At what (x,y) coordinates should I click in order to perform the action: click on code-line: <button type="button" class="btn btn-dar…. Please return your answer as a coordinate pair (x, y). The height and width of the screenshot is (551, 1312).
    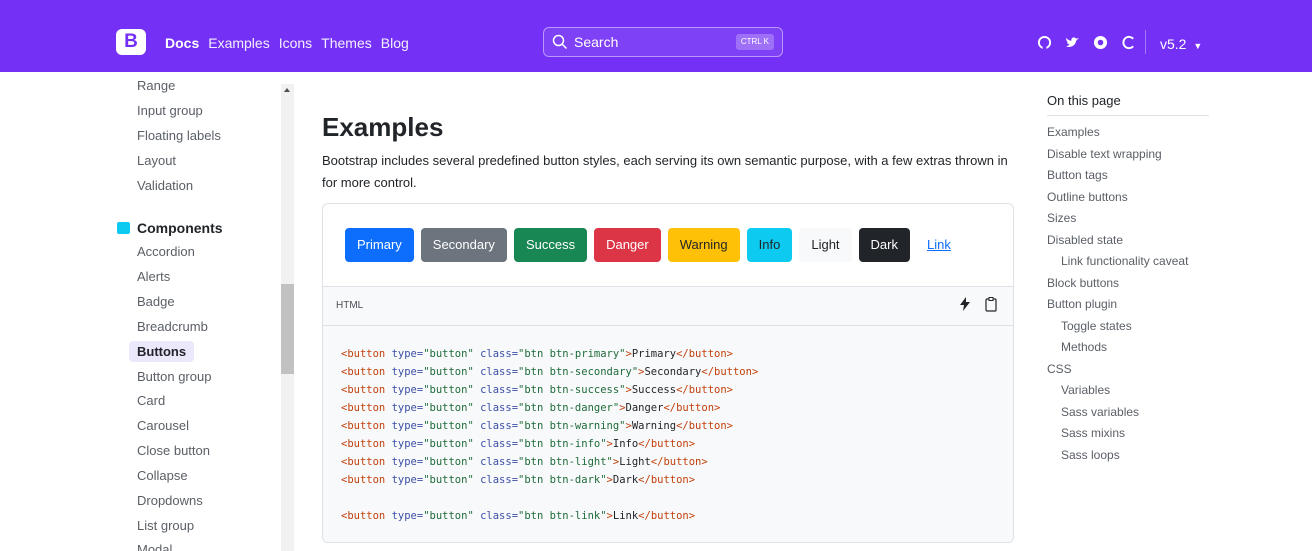
    Looking at the image, I should click on (518, 480).